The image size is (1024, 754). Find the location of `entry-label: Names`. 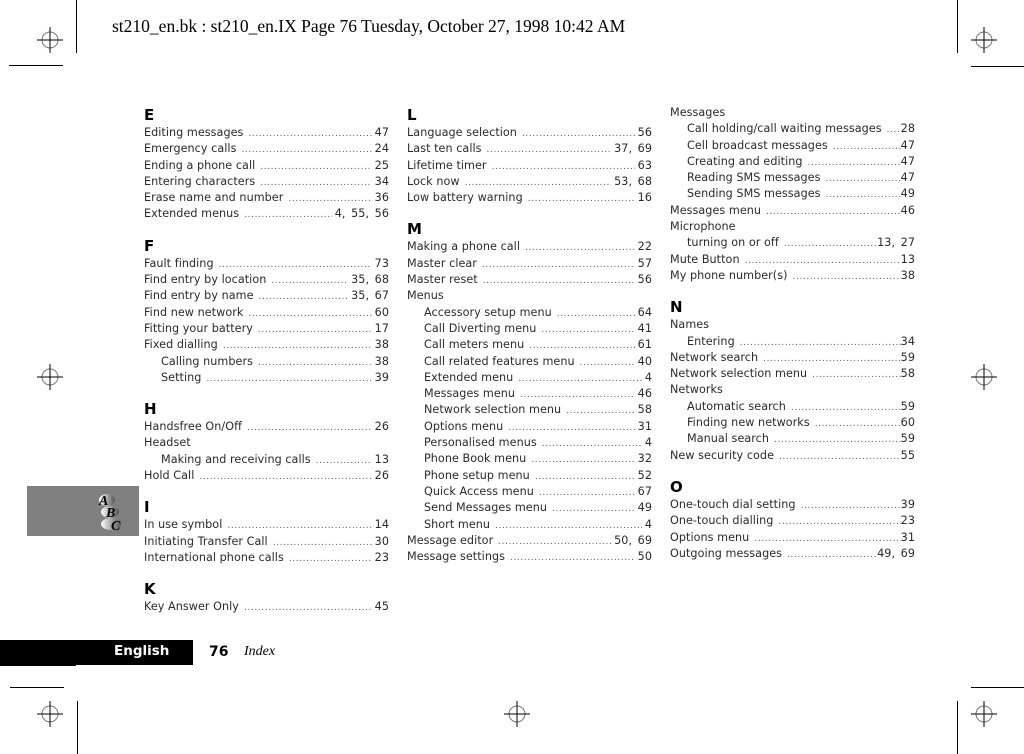

entry-label: Names is located at coordinates (690, 325).